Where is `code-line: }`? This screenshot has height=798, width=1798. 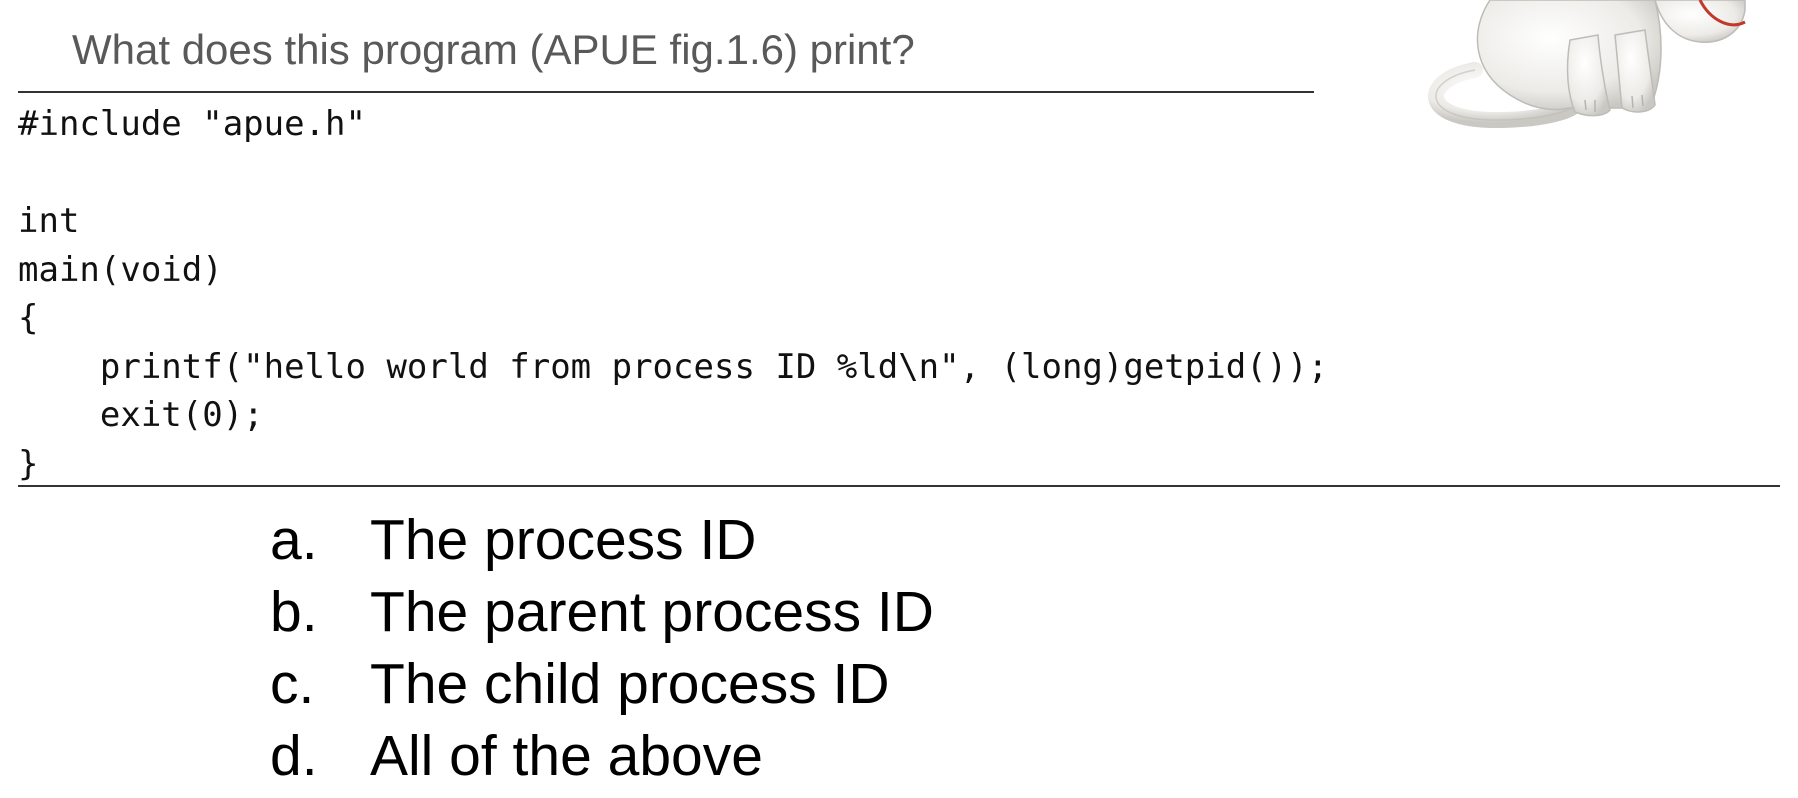
code-line: } is located at coordinates (28, 463).